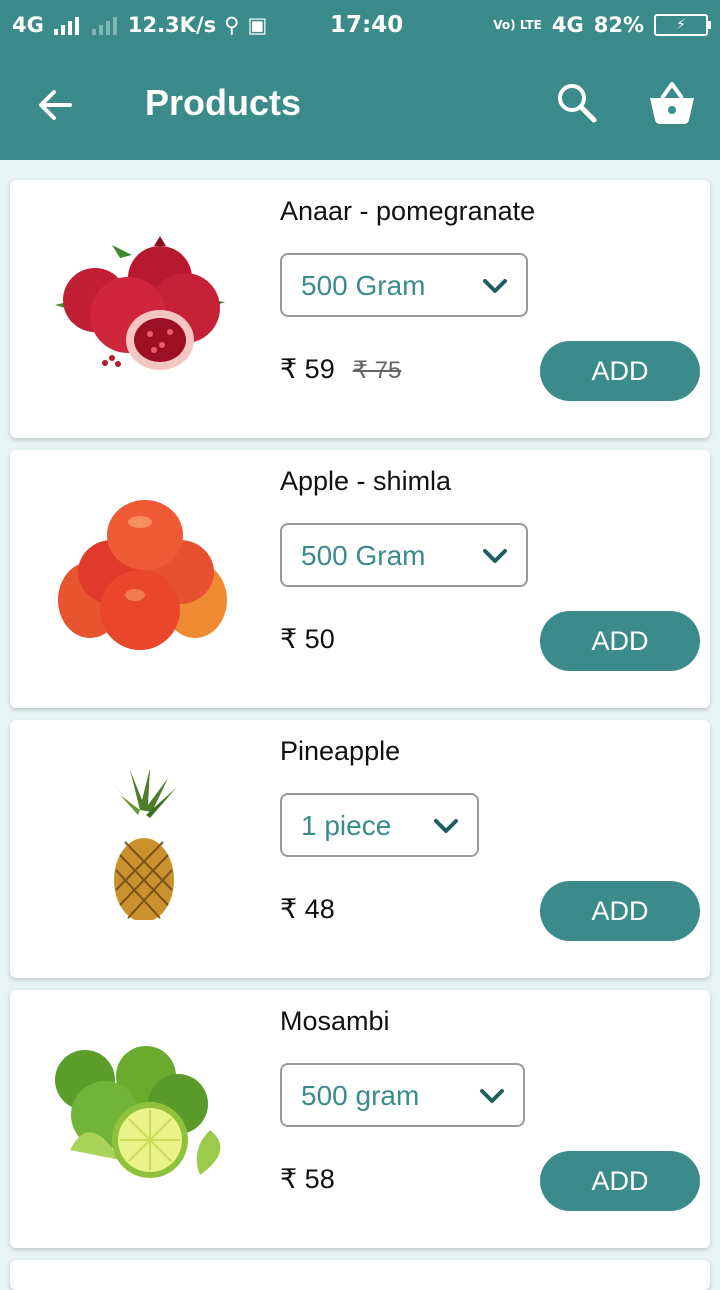  Describe the element at coordinates (408, 211) in the screenshot. I see `product-name: Anaar - pomegranate` at that location.